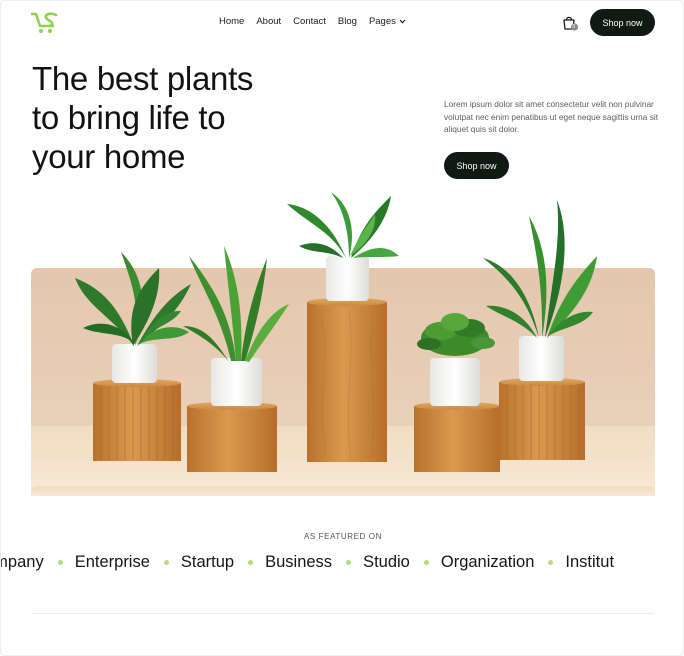  Describe the element at coordinates (109, 156) in the screenshot. I see `hero-title-line: your home` at that location.